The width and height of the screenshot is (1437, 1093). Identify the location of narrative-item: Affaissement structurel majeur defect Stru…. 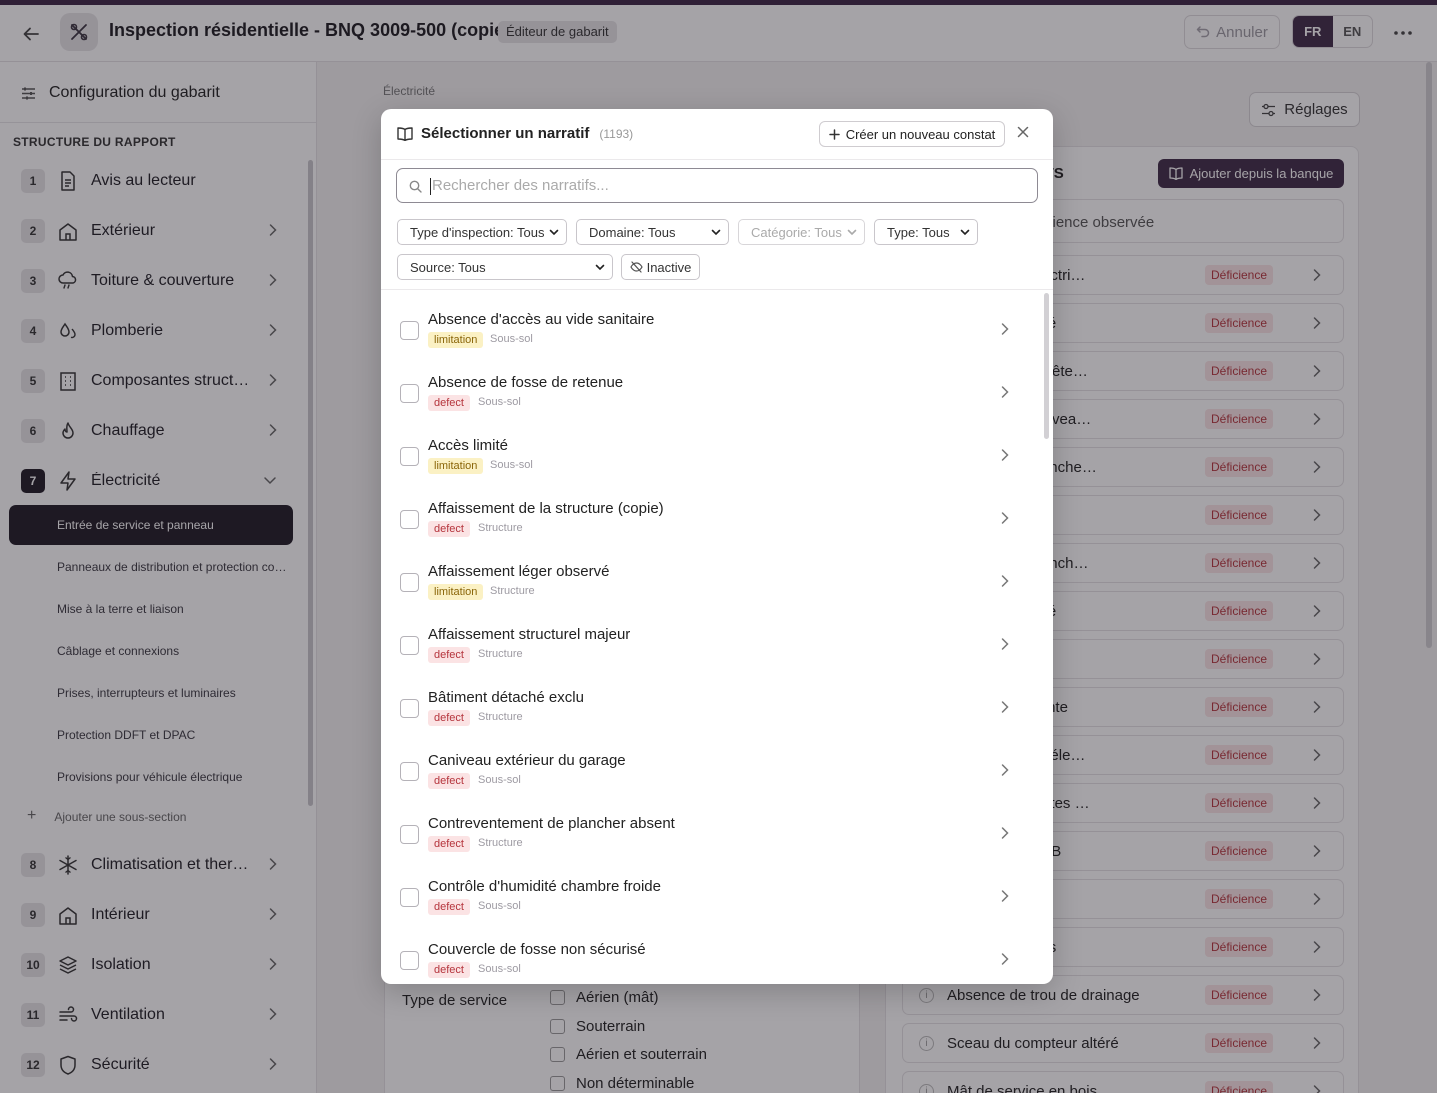
(711, 644).